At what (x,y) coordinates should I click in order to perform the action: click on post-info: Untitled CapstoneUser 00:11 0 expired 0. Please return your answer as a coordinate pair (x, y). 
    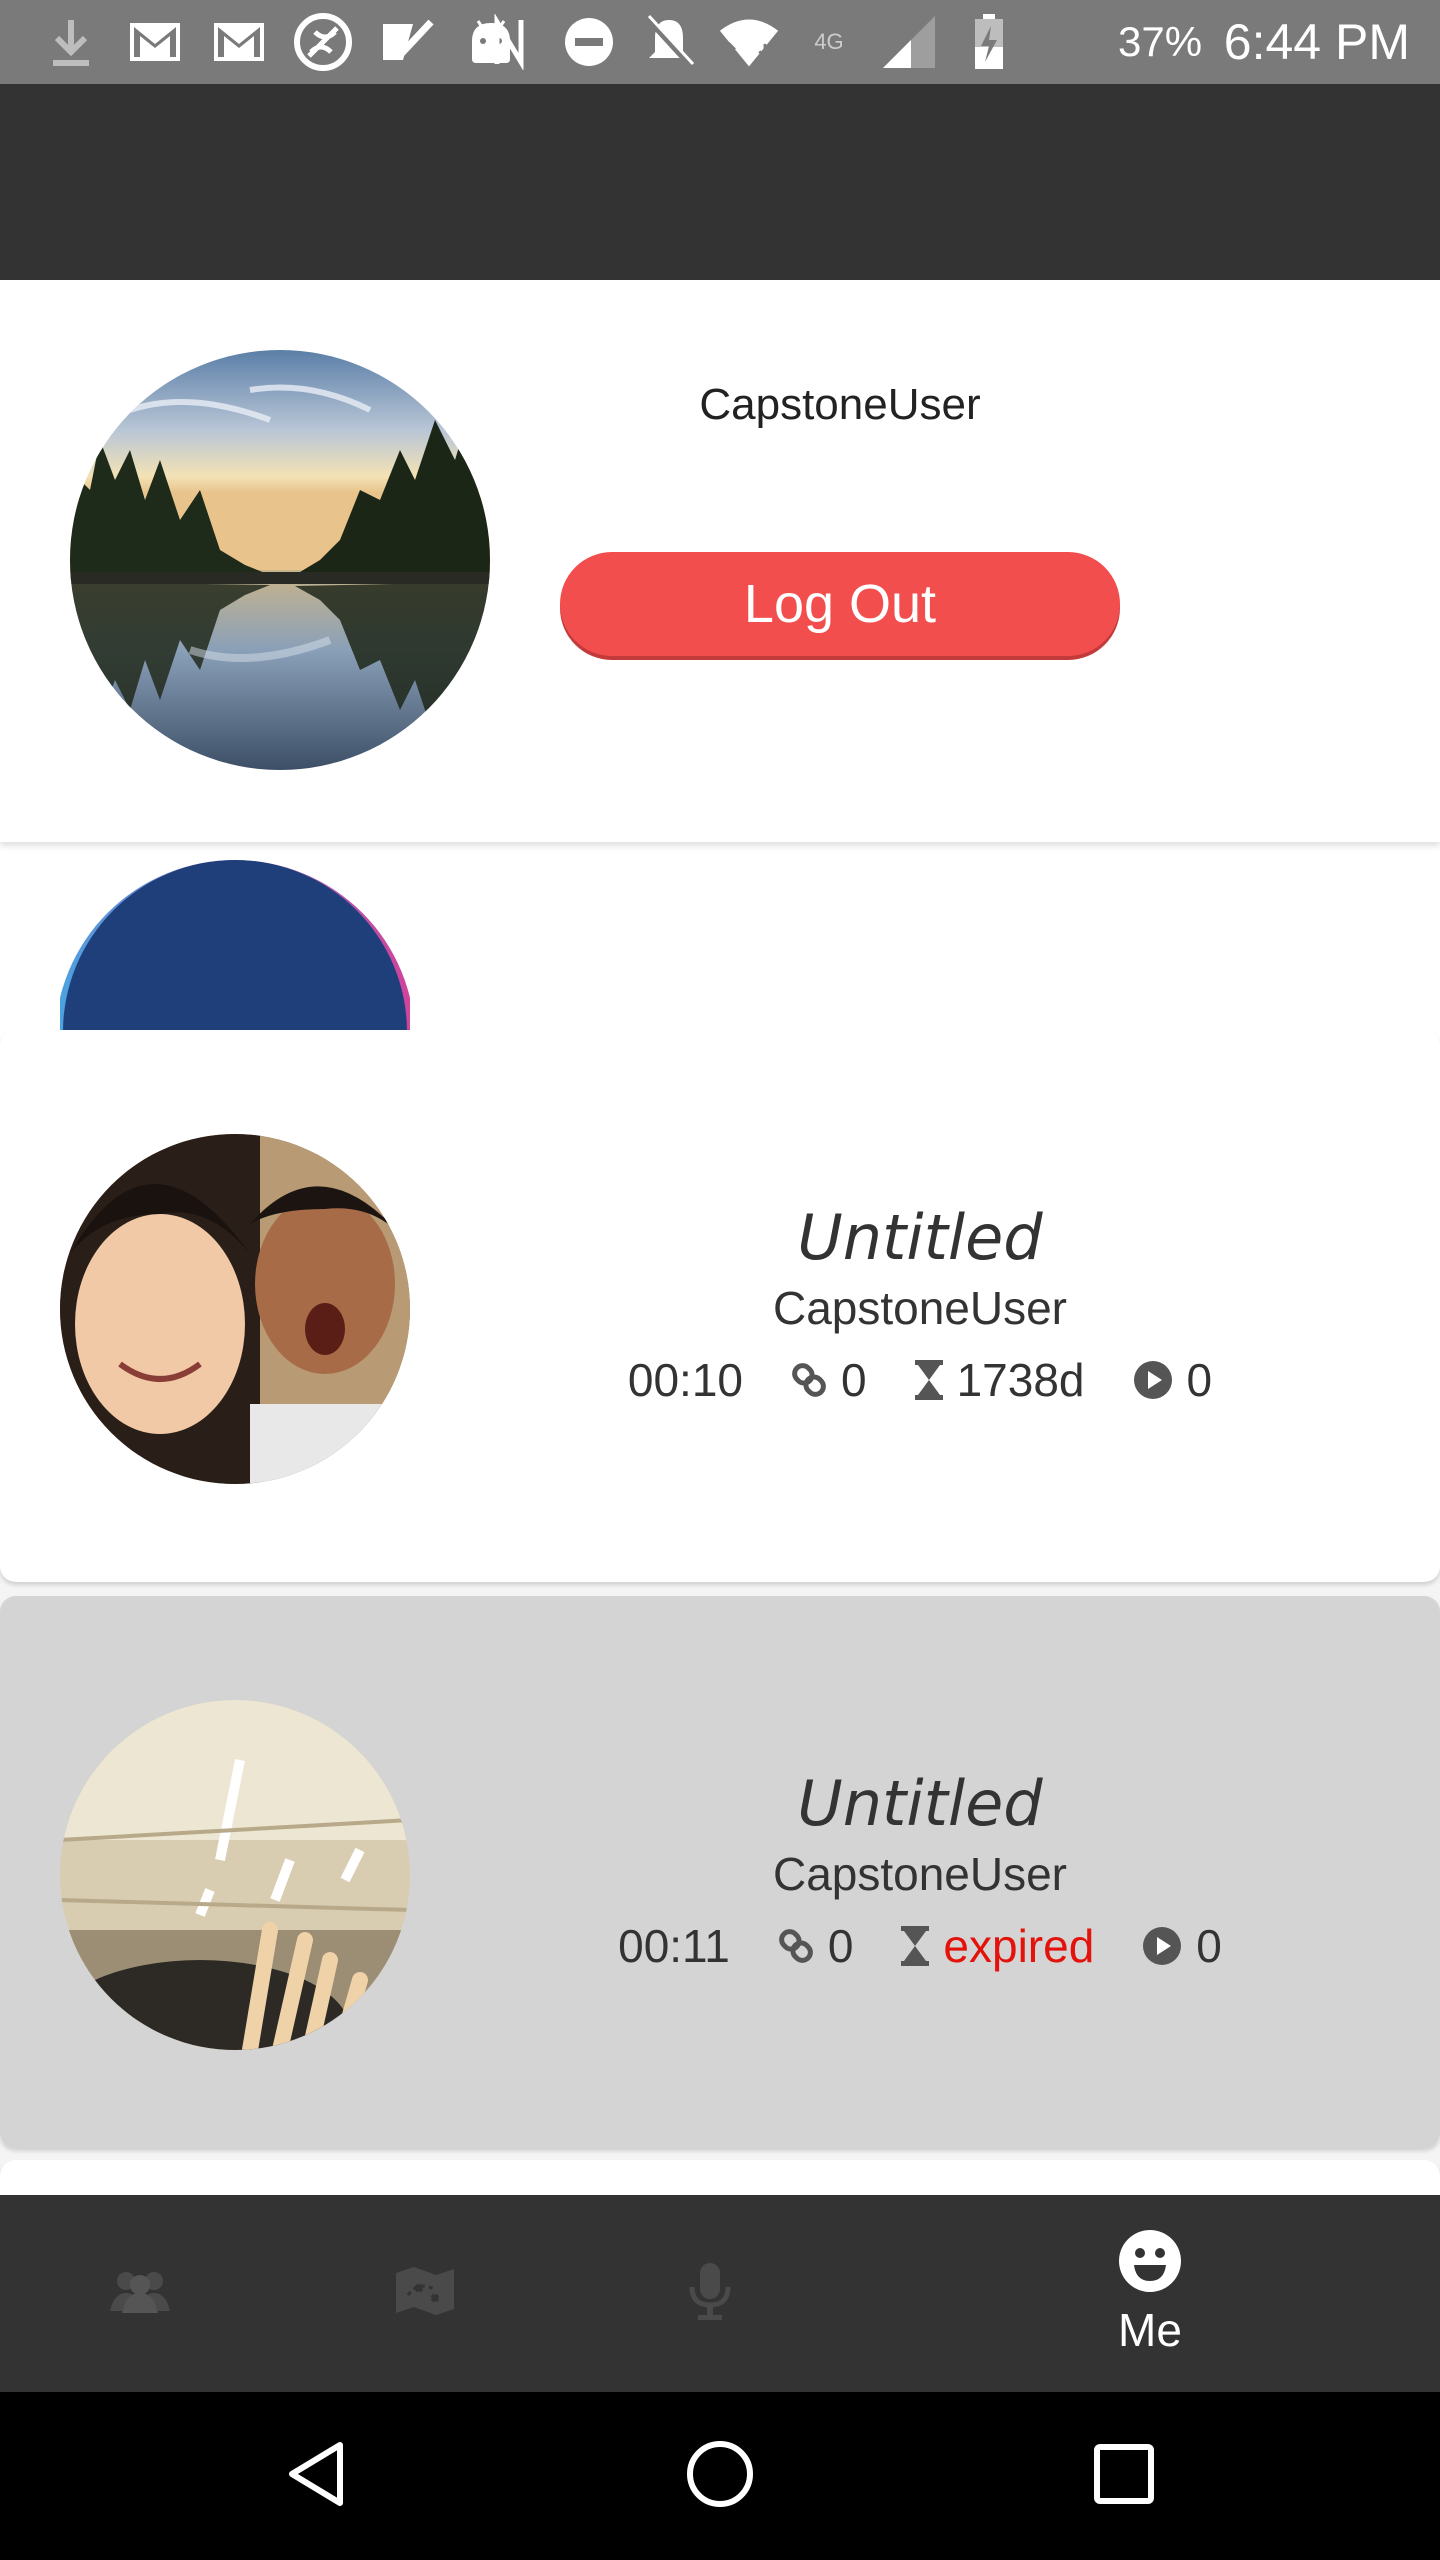
    Looking at the image, I should click on (920, 1869).